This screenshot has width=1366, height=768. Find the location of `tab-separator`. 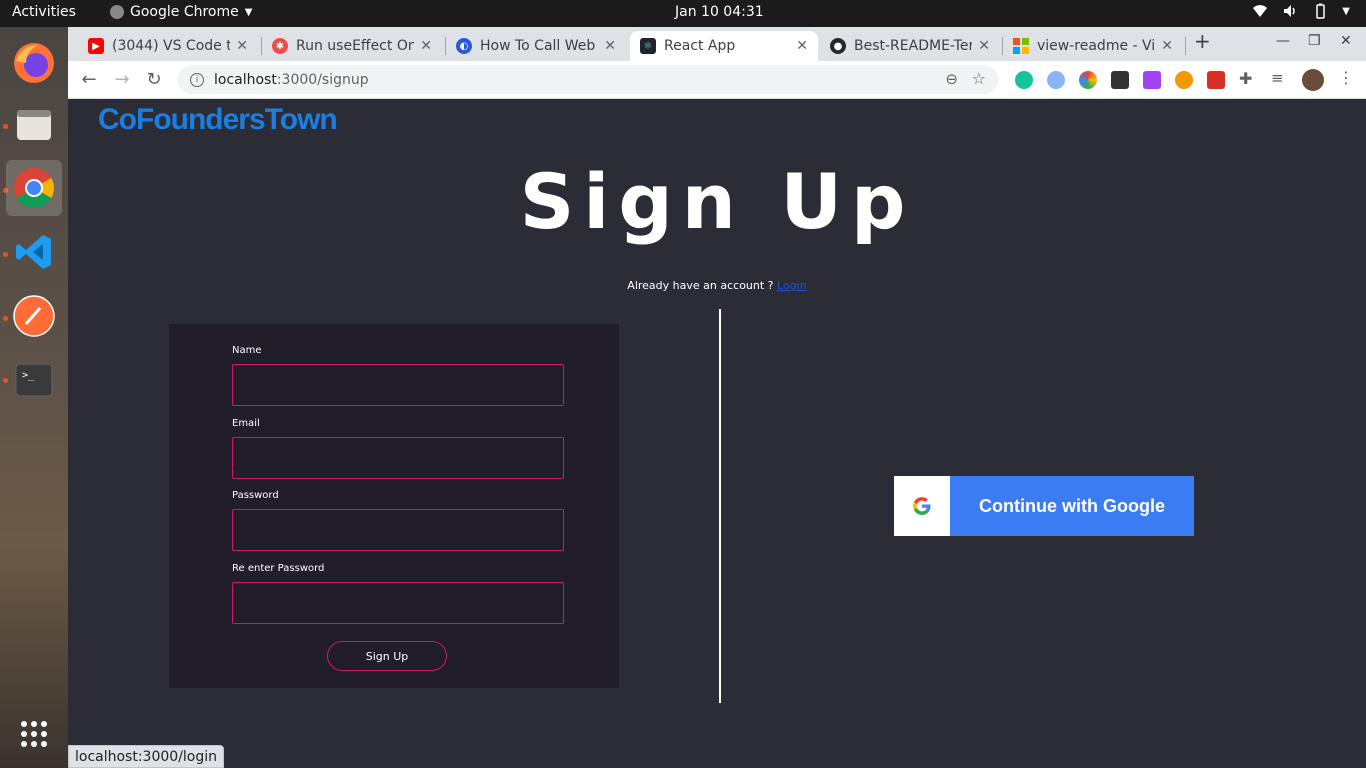

tab-separator is located at coordinates (1185, 46).